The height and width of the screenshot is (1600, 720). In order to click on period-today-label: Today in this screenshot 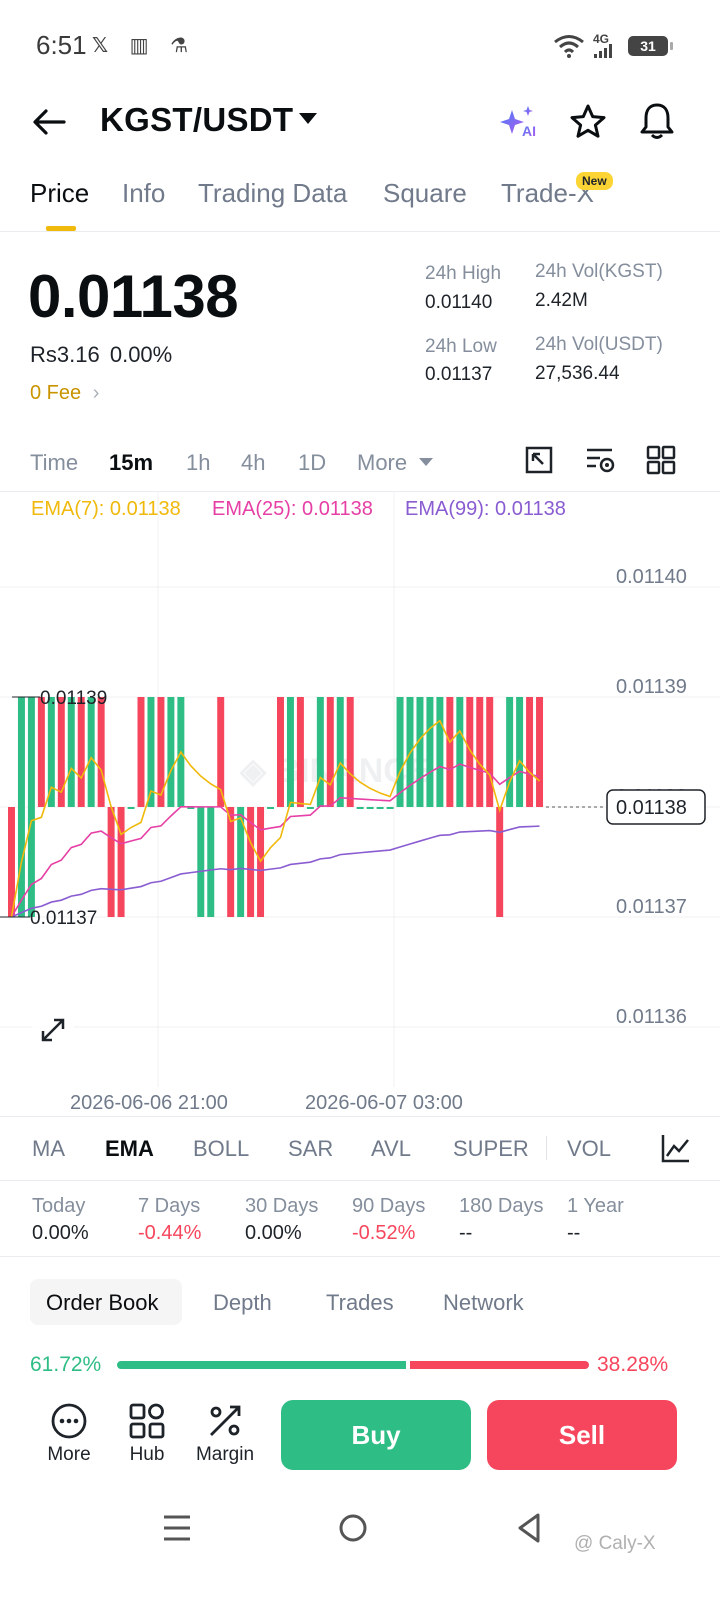, I will do `click(59, 1206)`.